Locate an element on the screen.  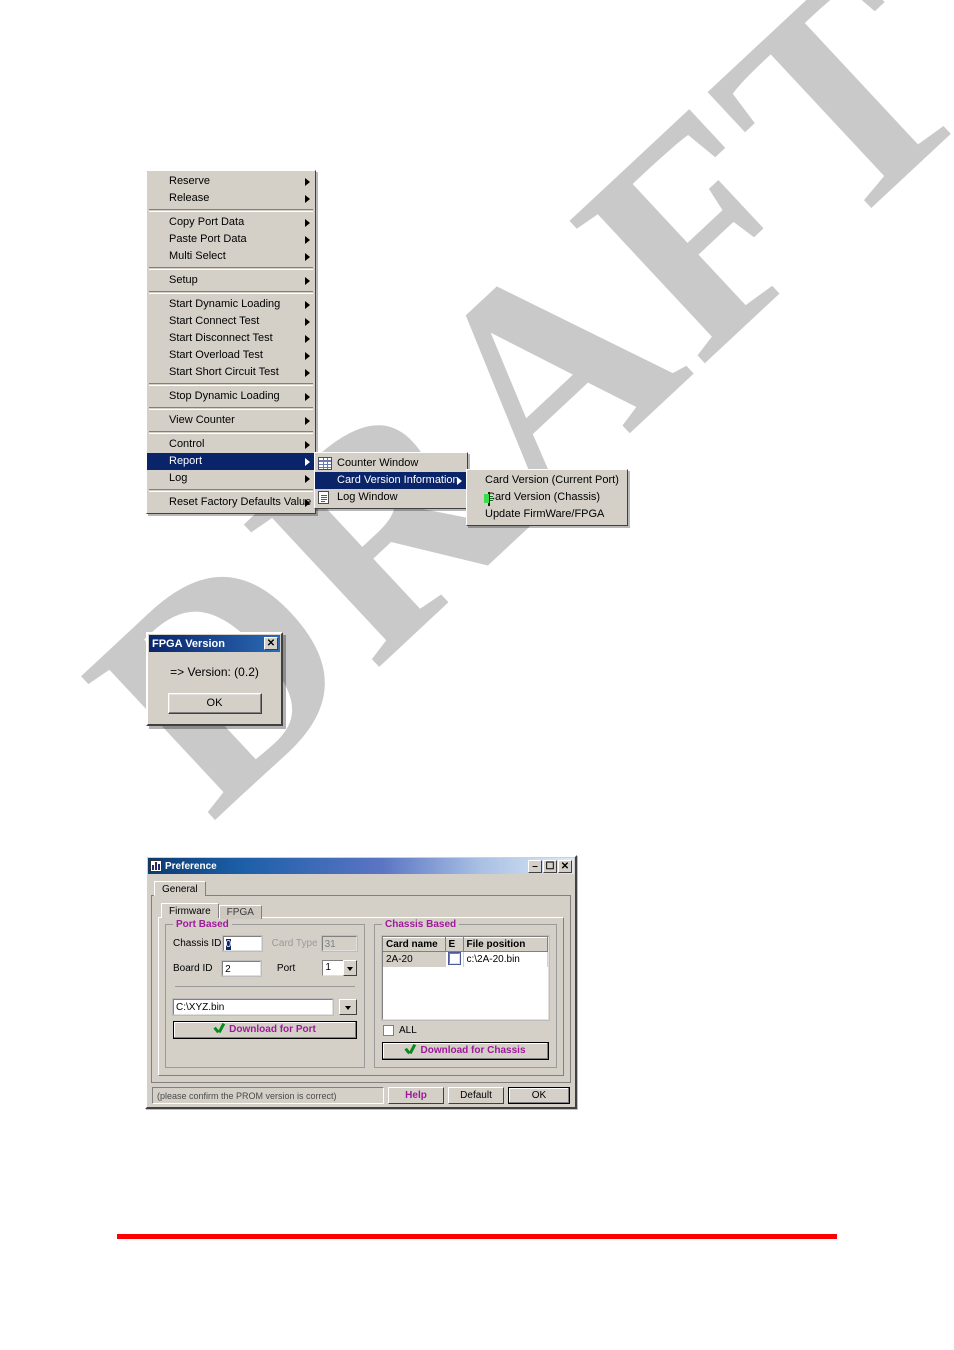
menu-item-label: Card Version (Current Port) is located at coordinates (552, 480).